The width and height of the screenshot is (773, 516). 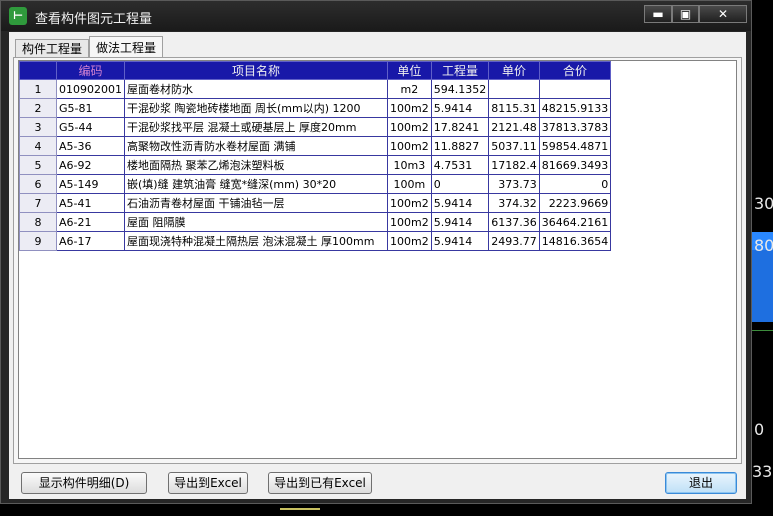 What do you see at coordinates (256, 89) in the screenshot?
I see `cell-item-name: 屋面卷材防水` at bounding box center [256, 89].